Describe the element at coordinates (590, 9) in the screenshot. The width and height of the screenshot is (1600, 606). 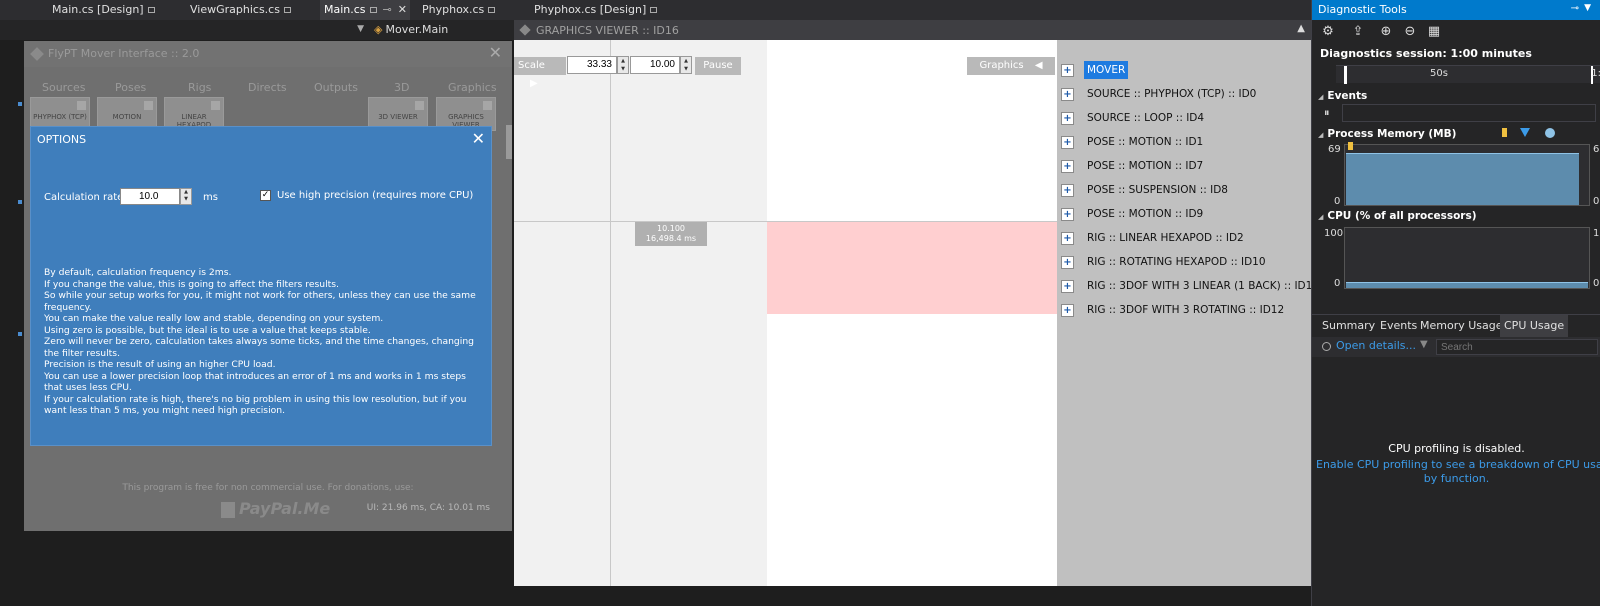
I see `tab-label: Phyphox.cs [Design]` at that location.